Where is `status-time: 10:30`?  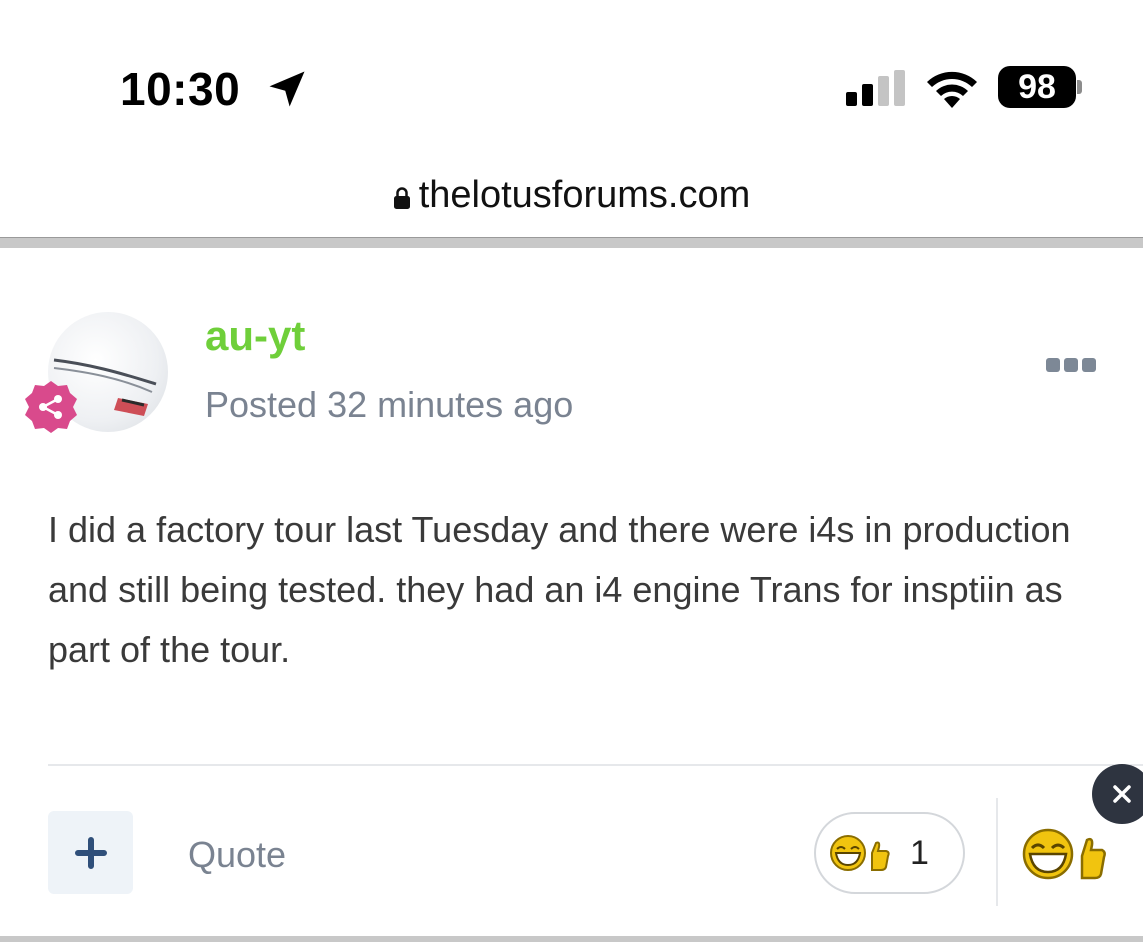 status-time: 10:30 is located at coordinates (180, 89).